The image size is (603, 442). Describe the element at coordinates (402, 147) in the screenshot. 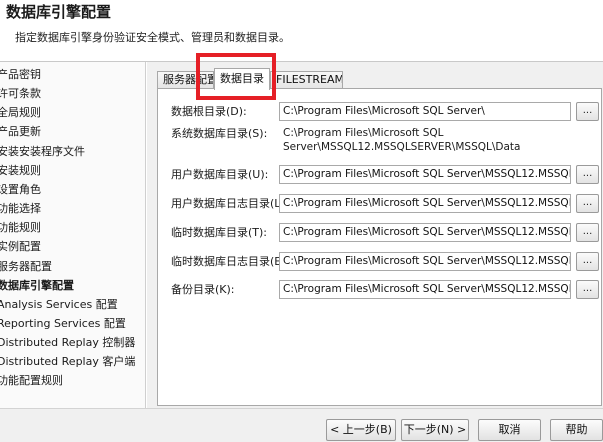

I see `system-db-value-line2: Server\MSSQL12.MSSQLSERVER\MSSQL\Data` at that location.